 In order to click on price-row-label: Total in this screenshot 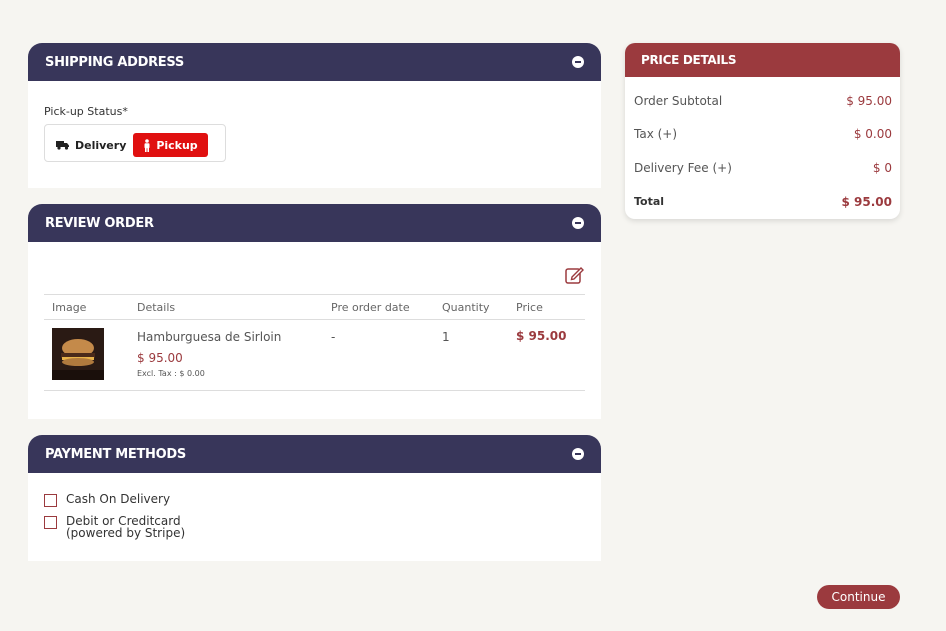, I will do `click(649, 201)`.